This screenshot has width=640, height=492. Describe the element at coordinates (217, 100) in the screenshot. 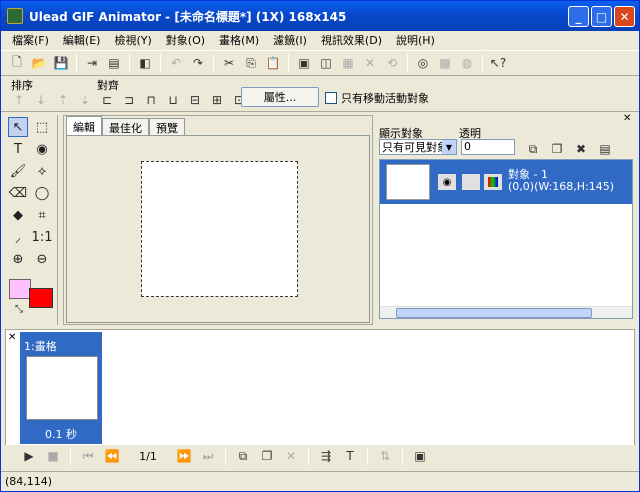

I see `align-center-v-icon: ⊞` at that location.